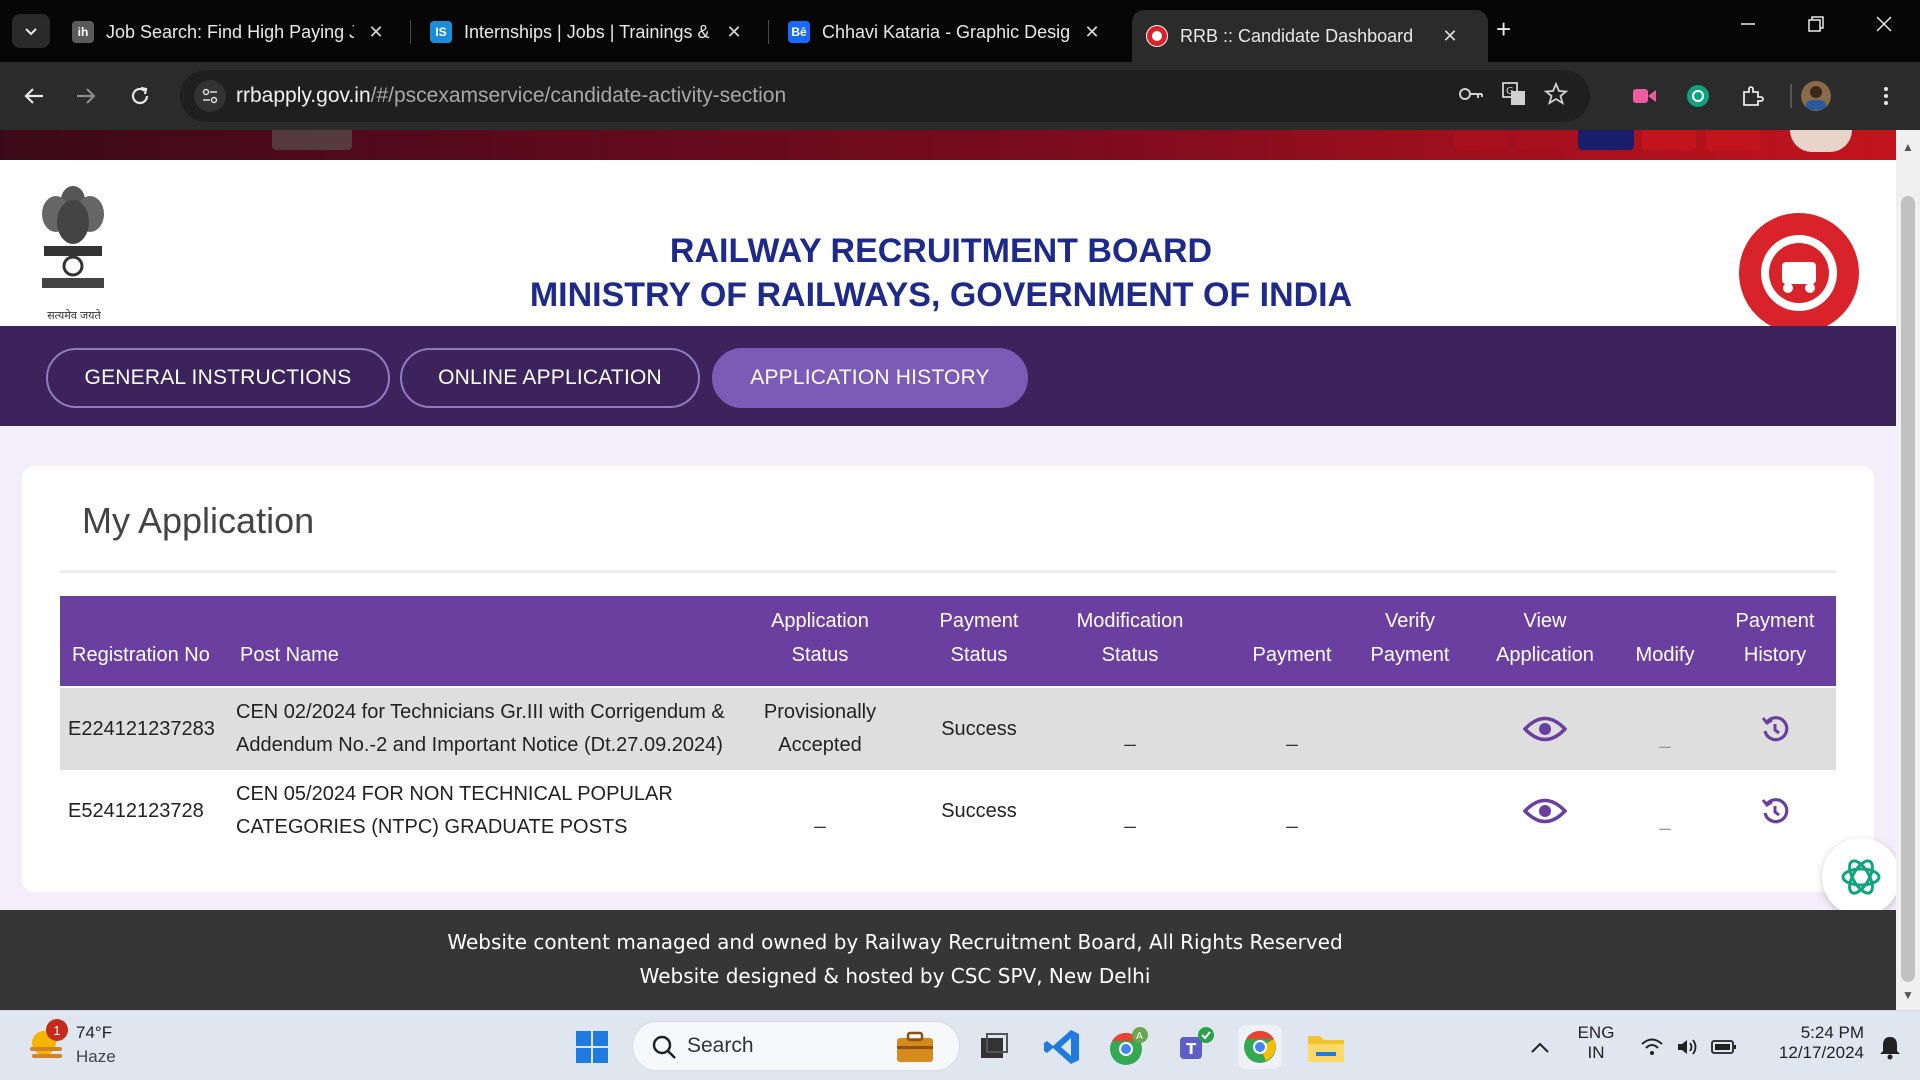 This screenshot has height=1080, width=1920. What do you see at coordinates (1752, 96) in the screenshot?
I see `extensions-puzzle-icon` at bounding box center [1752, 96].